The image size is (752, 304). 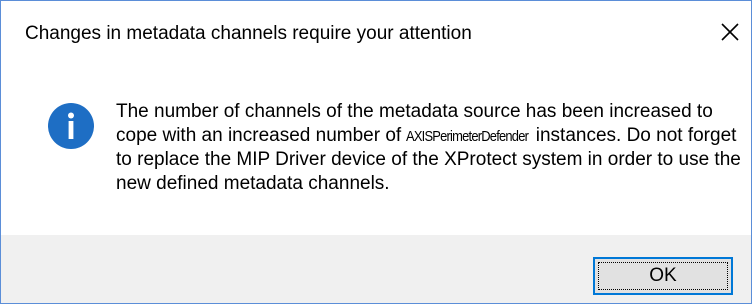 I want to click on close-icon, so click(x=730, y=32).